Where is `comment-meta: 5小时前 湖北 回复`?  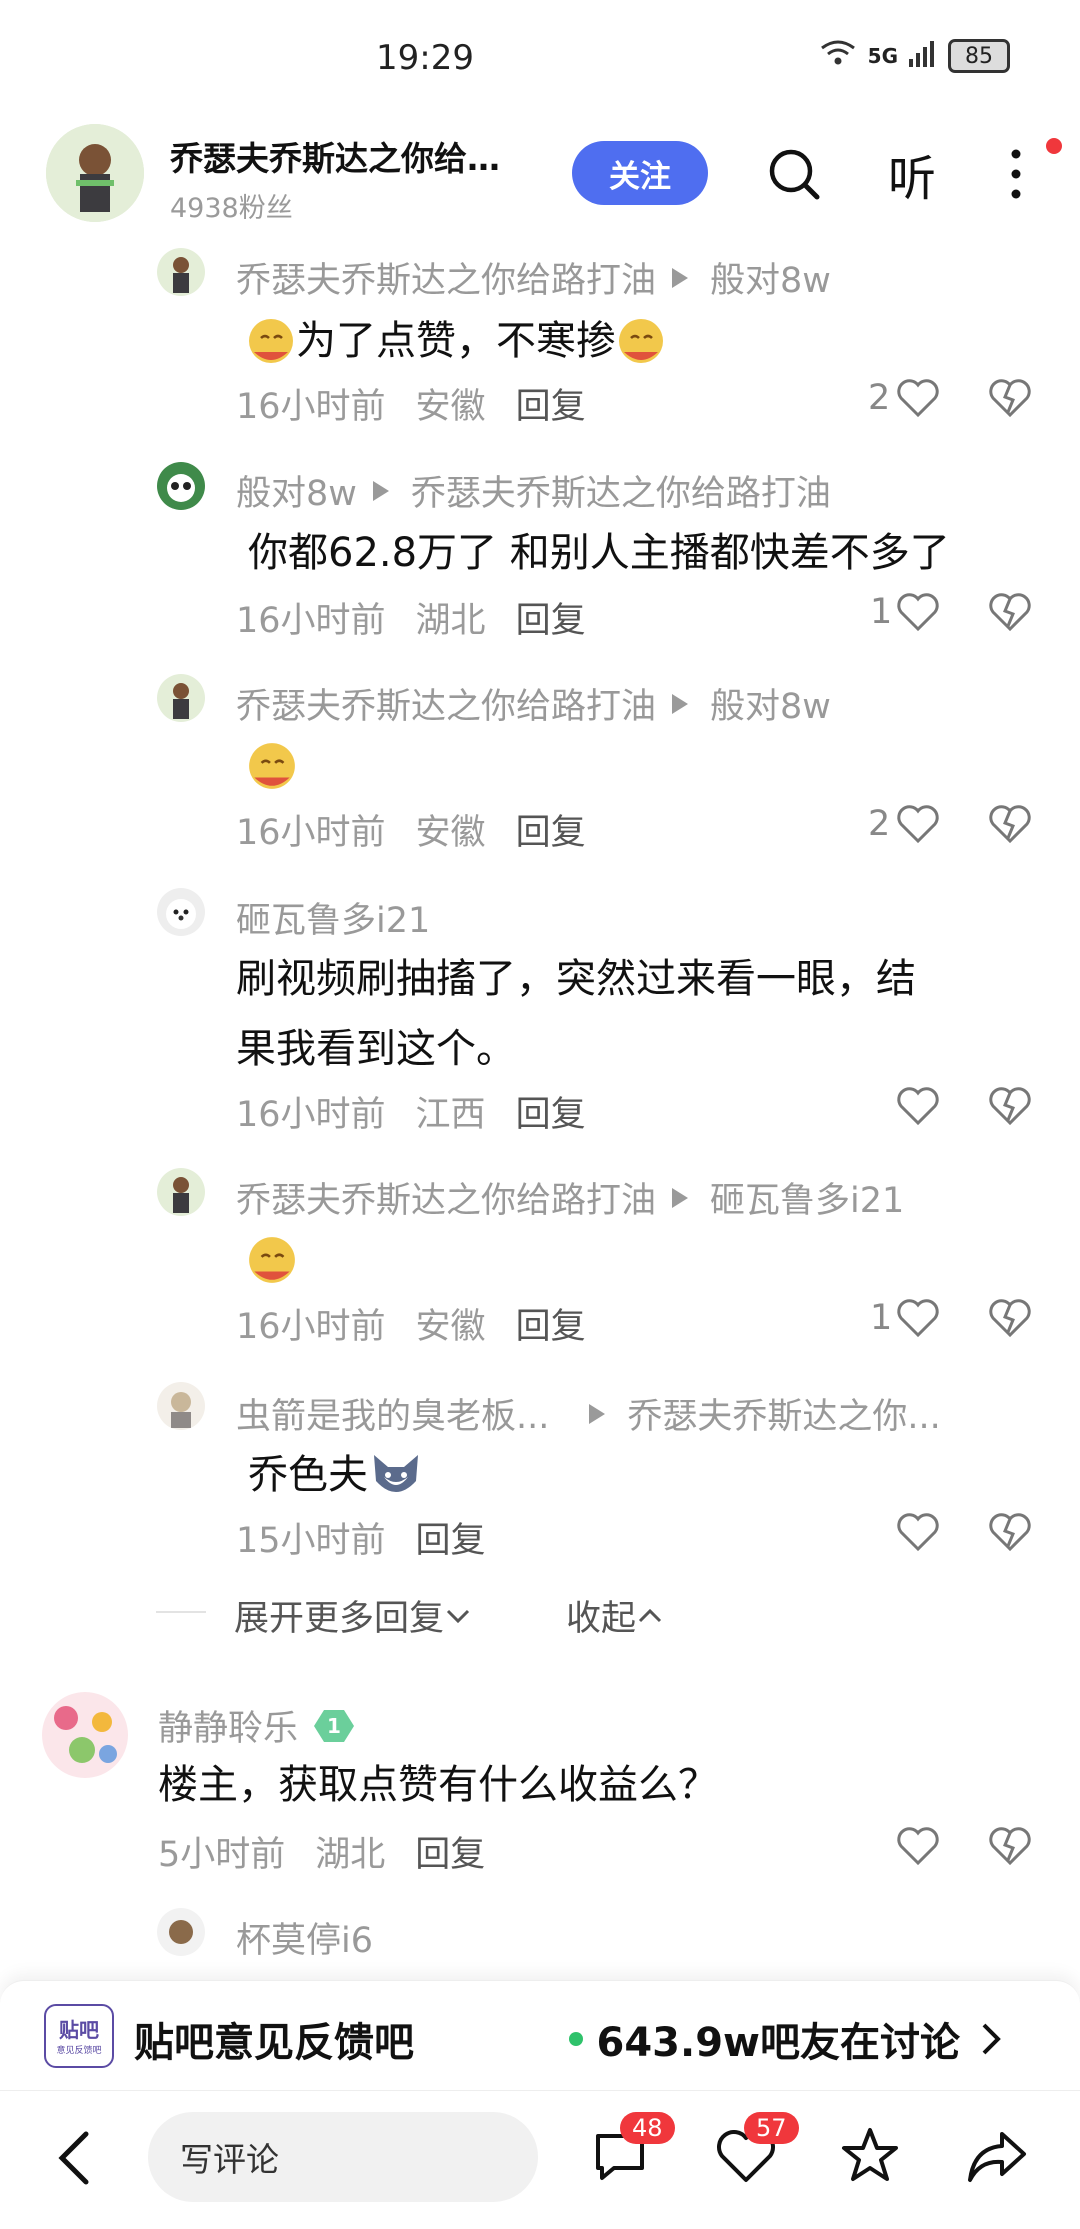 comment-meta: 5小时前 湖北 回复 is located at coordinates (336, 1851).